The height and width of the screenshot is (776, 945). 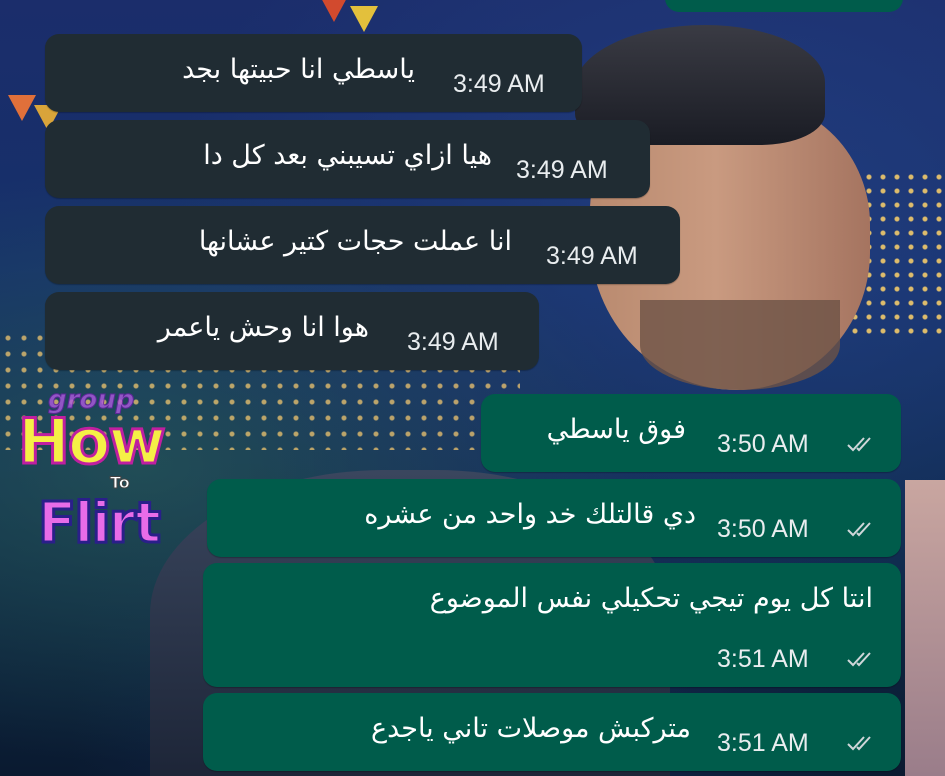 I want to click on watermark-to-text: To, so click(x=120, y=483).